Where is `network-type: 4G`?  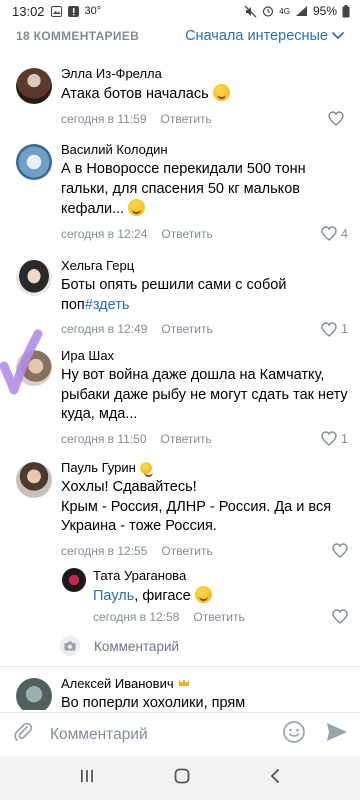 network-type: 4G is located at coordinates (284, 11).